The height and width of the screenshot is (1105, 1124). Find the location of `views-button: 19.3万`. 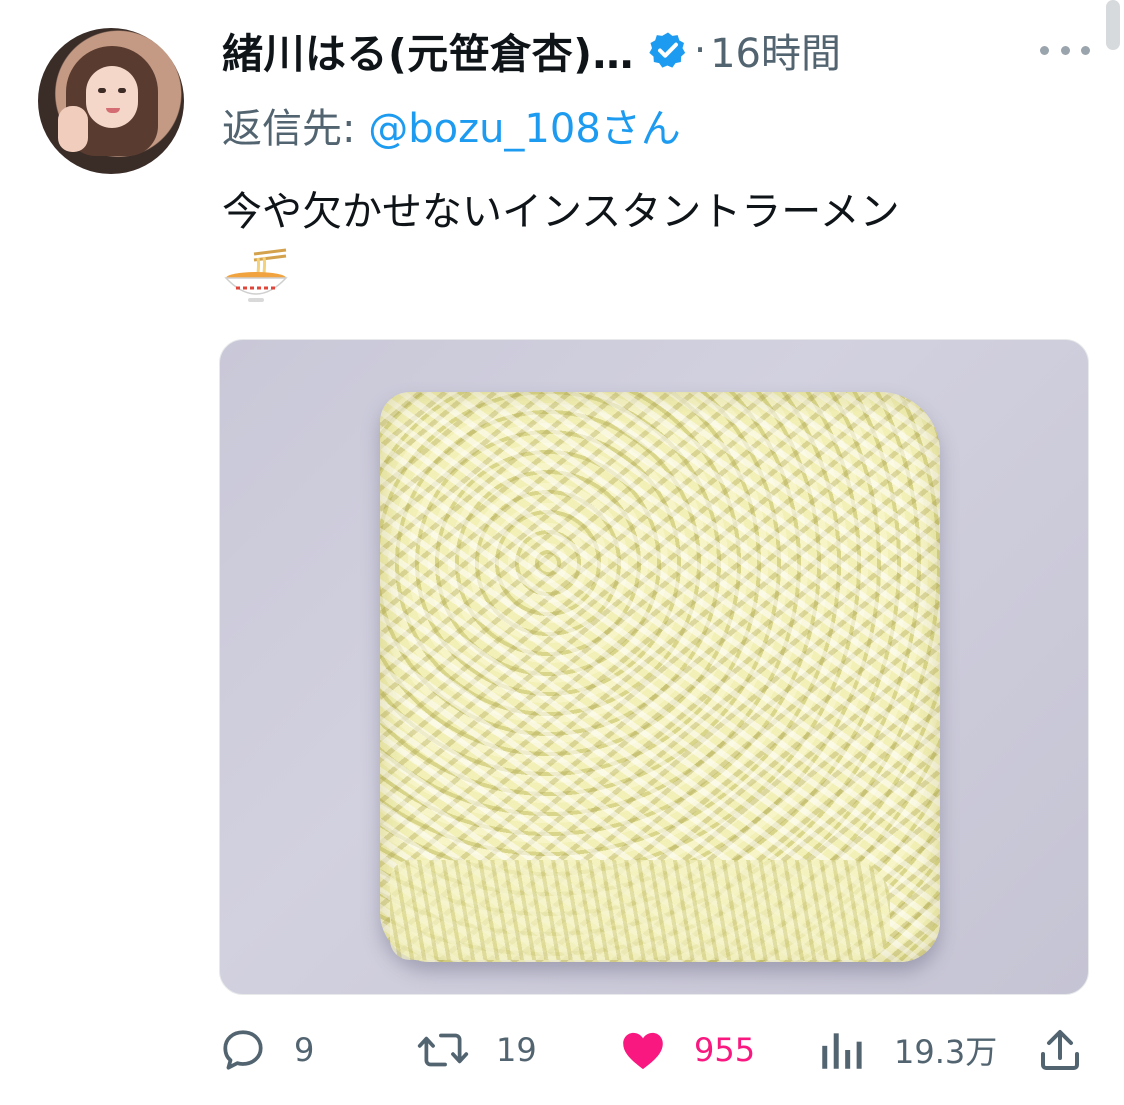

views-button: 19.3万 is located at coordinates (907, 1050).